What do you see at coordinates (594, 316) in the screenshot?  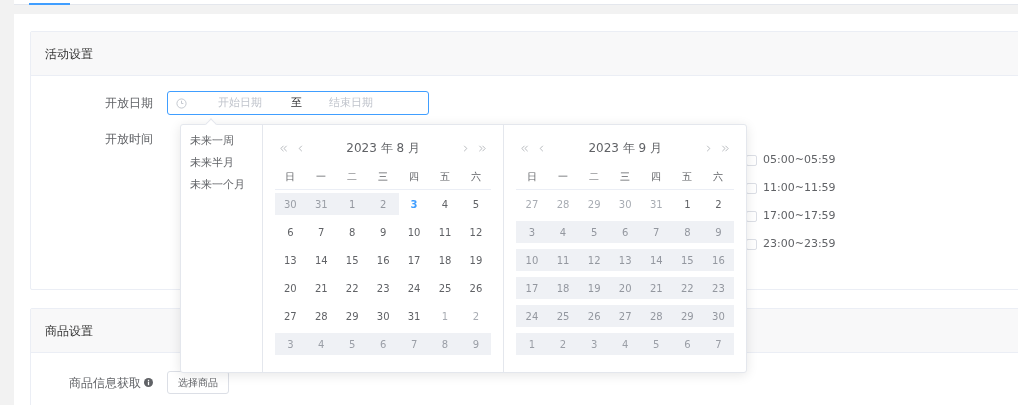 I see `calendar-day: 26` at bounding box center [594, 316].